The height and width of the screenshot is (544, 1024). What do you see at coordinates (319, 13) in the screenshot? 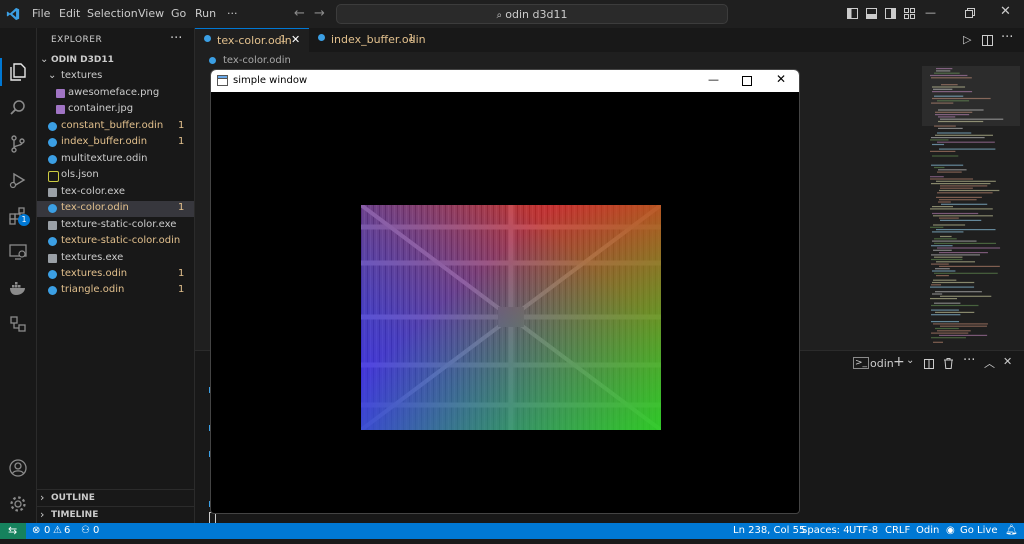
I see `nav-forward-icon: →` at bounding box center [319, 13].